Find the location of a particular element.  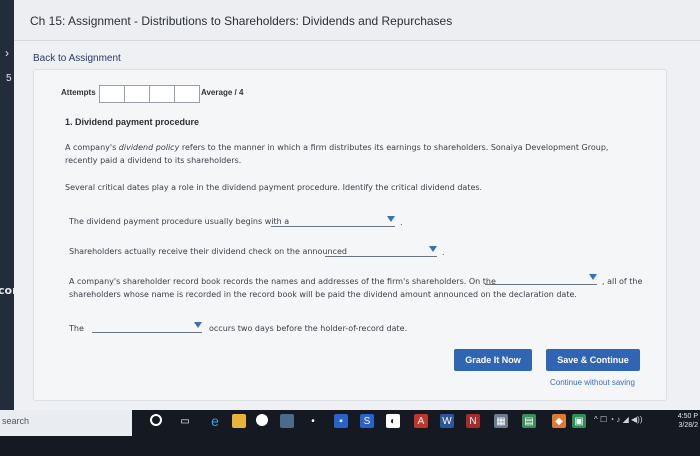

system-tray-icons: ^ ☐ ◔ ♪ ◢ ◀)) is located at coordinates (618, 419).